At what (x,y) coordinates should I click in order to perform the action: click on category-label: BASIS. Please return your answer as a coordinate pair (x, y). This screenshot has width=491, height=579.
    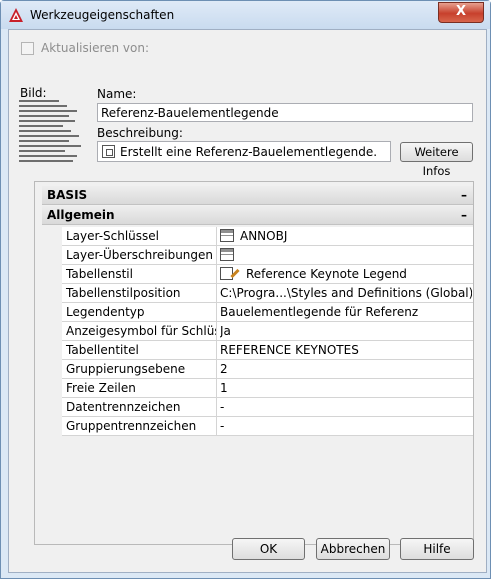
    Looking at the image, I should click on (67, 195).